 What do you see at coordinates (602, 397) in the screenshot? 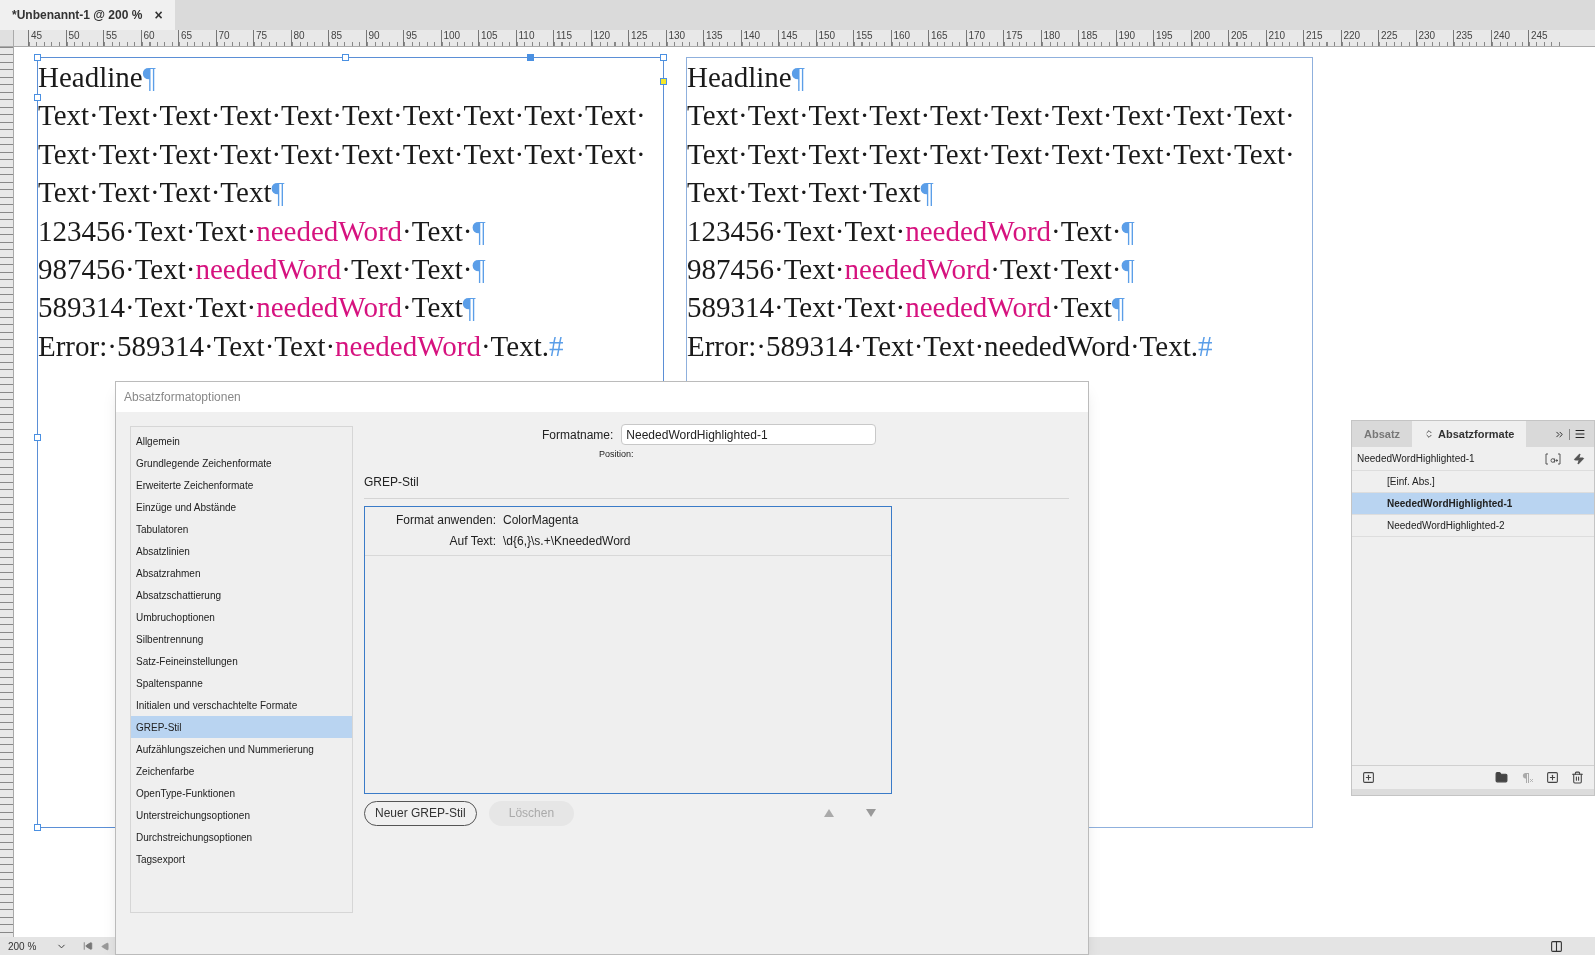
I see `dialog-title: Absatzformatoptionen` at bounding box center [602, 397].